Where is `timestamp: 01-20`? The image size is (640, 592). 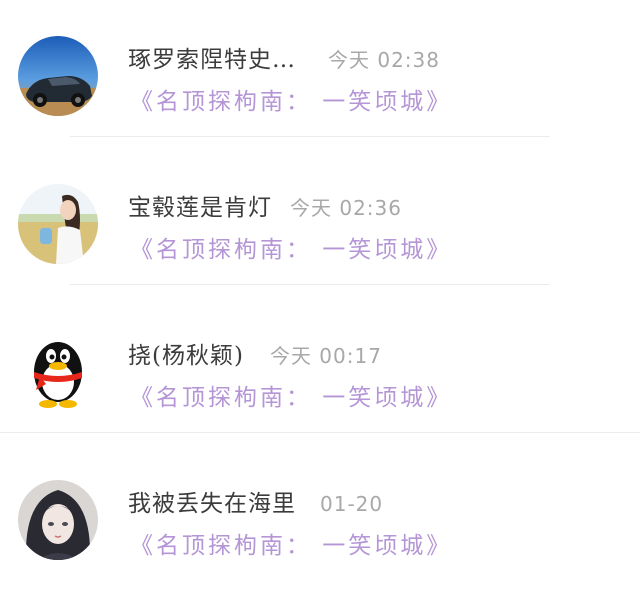 timestamp: 01-20 is located at coordinates (352, 504).